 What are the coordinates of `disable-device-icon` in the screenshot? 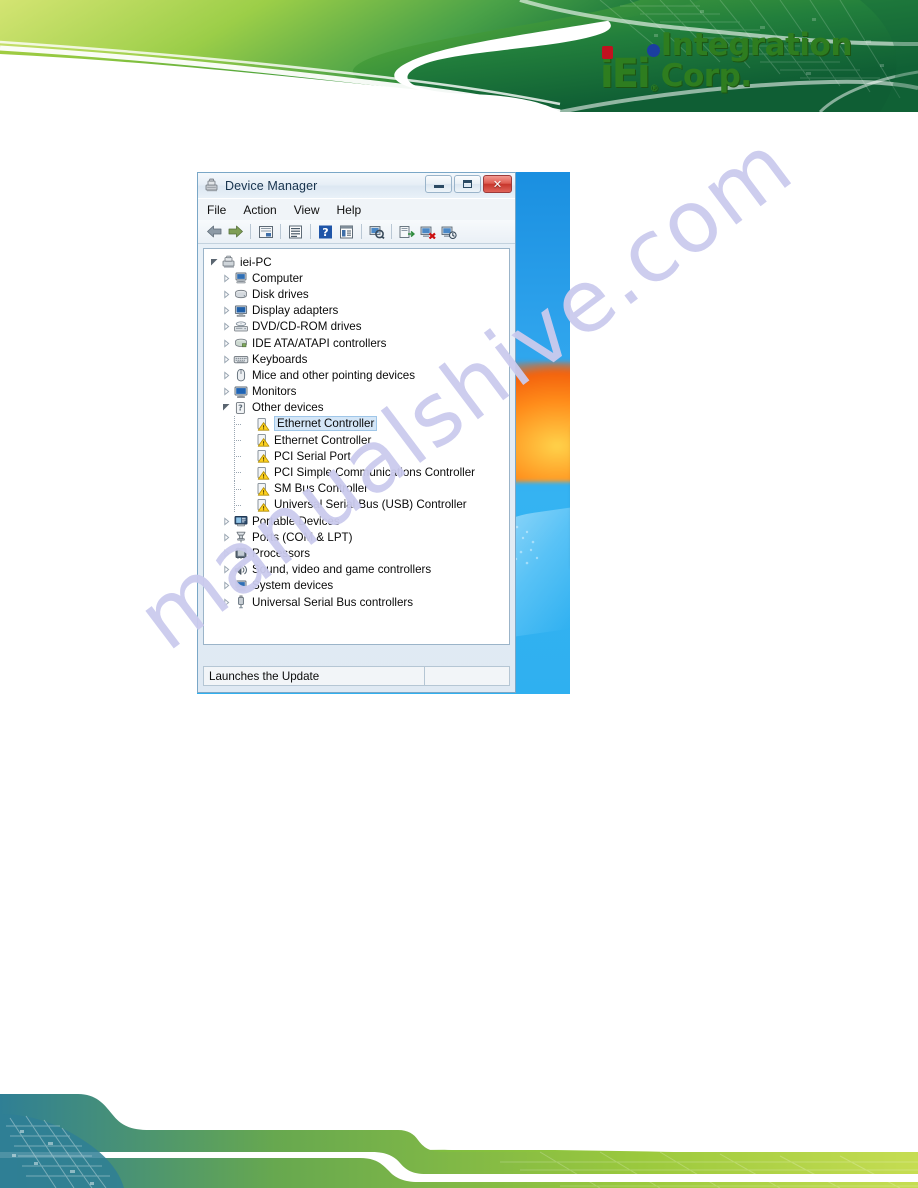 It's located at (448, 232).